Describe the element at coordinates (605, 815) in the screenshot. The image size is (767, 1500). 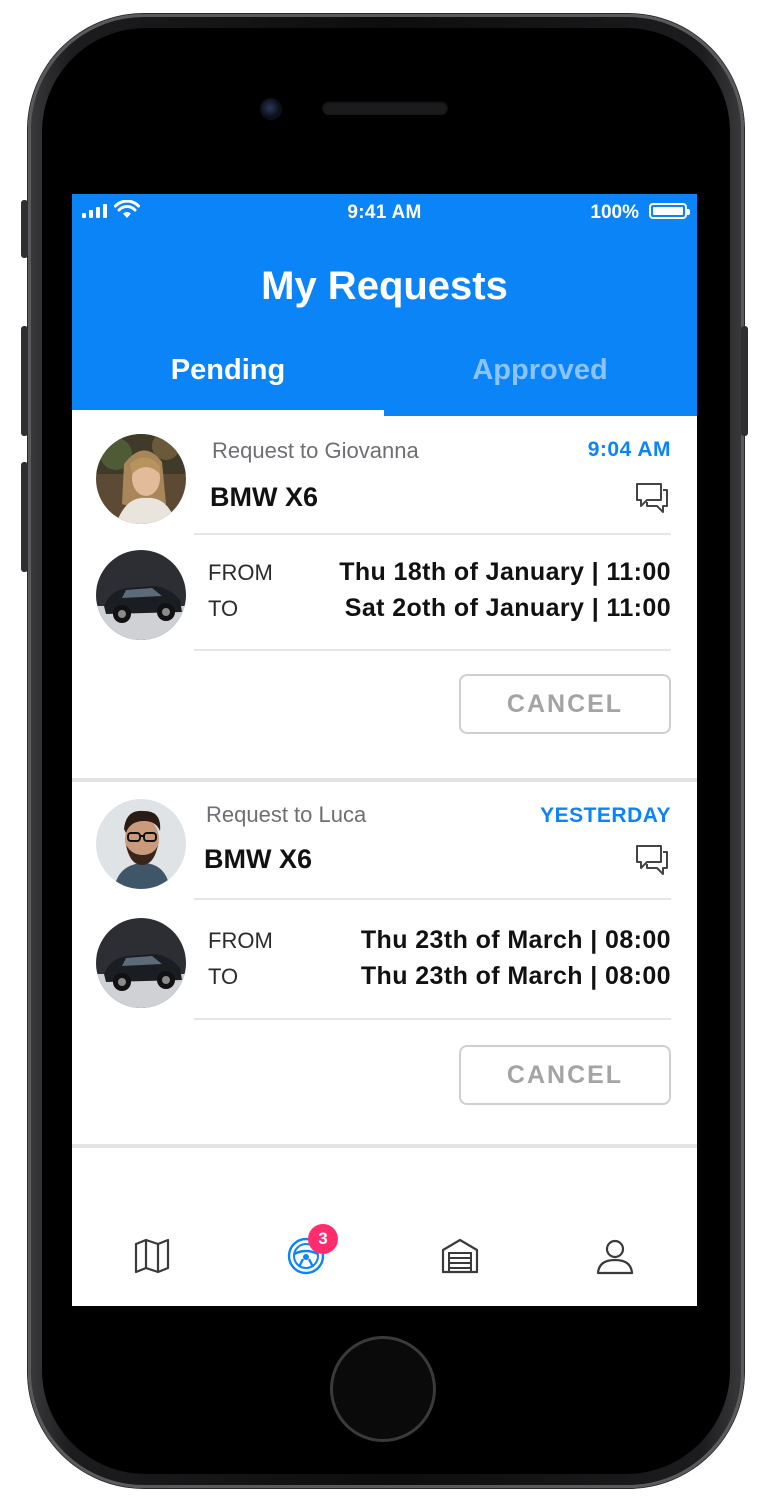
I see `request-time: YESTERDAY` at that location.